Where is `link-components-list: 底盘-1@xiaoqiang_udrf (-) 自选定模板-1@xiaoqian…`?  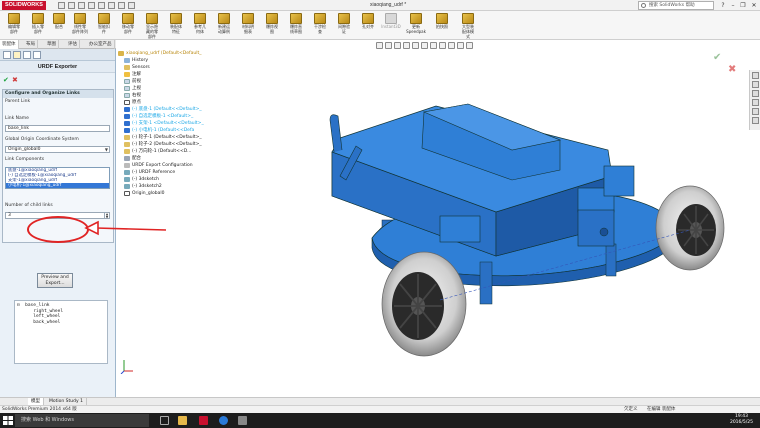 link-components-list: 底盘-1@xiaoqiang_udrf (-) 自选定模板-1@xiaoqian… is located at coordinates (57, 178).